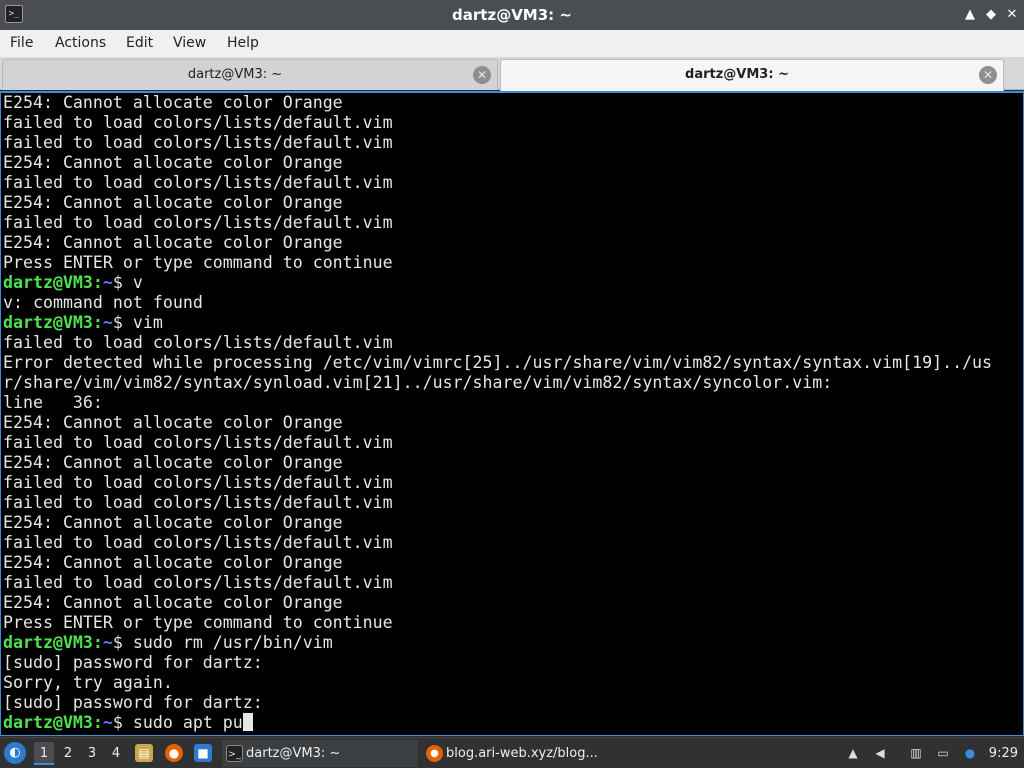 The width and height of the screenshot is (1024, 768). I want to click on output-line: v: command not found, so click(103, 302).